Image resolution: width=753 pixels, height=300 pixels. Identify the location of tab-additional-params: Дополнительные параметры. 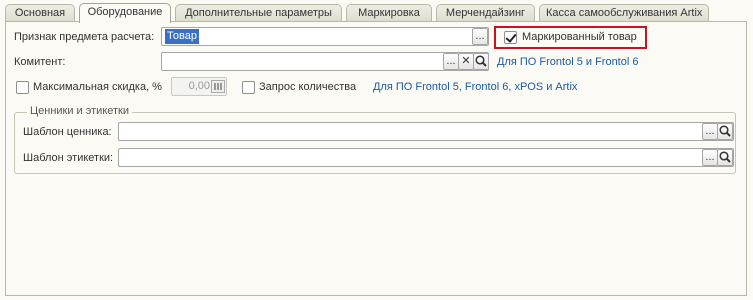
(258, 13).